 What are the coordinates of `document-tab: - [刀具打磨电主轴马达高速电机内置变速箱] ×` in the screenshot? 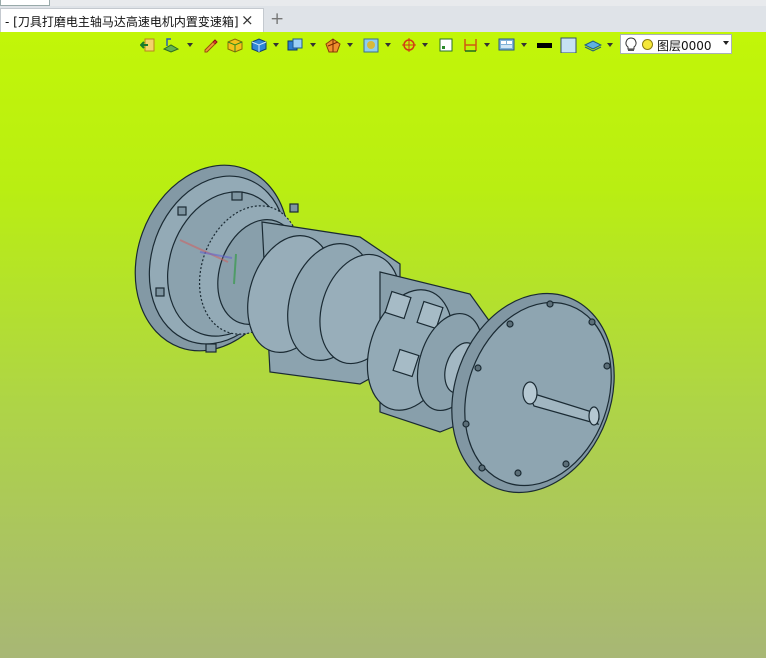 It's located at (132, 20).